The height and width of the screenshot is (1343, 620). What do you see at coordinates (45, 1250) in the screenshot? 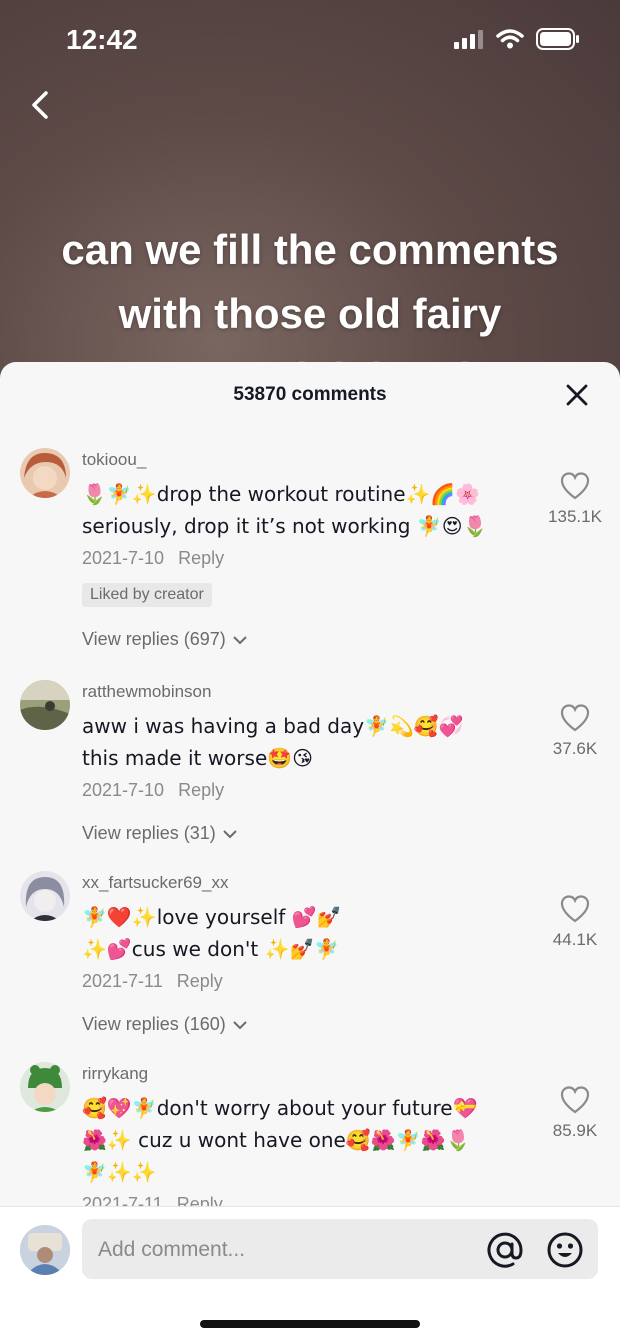
I see `current-user-avatar` at bounding box center [45, 1250].